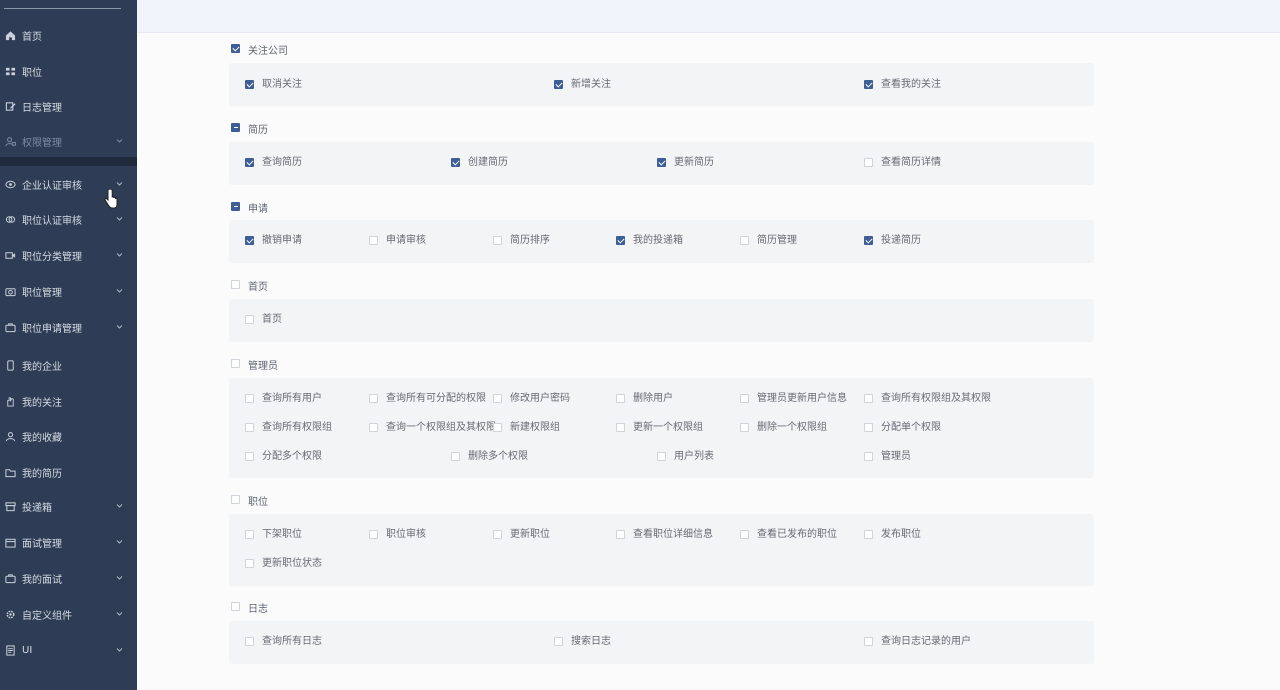  Describe the element at coordinates (258, 285) in the screenshot. I see `group-label: 首页` at that location.